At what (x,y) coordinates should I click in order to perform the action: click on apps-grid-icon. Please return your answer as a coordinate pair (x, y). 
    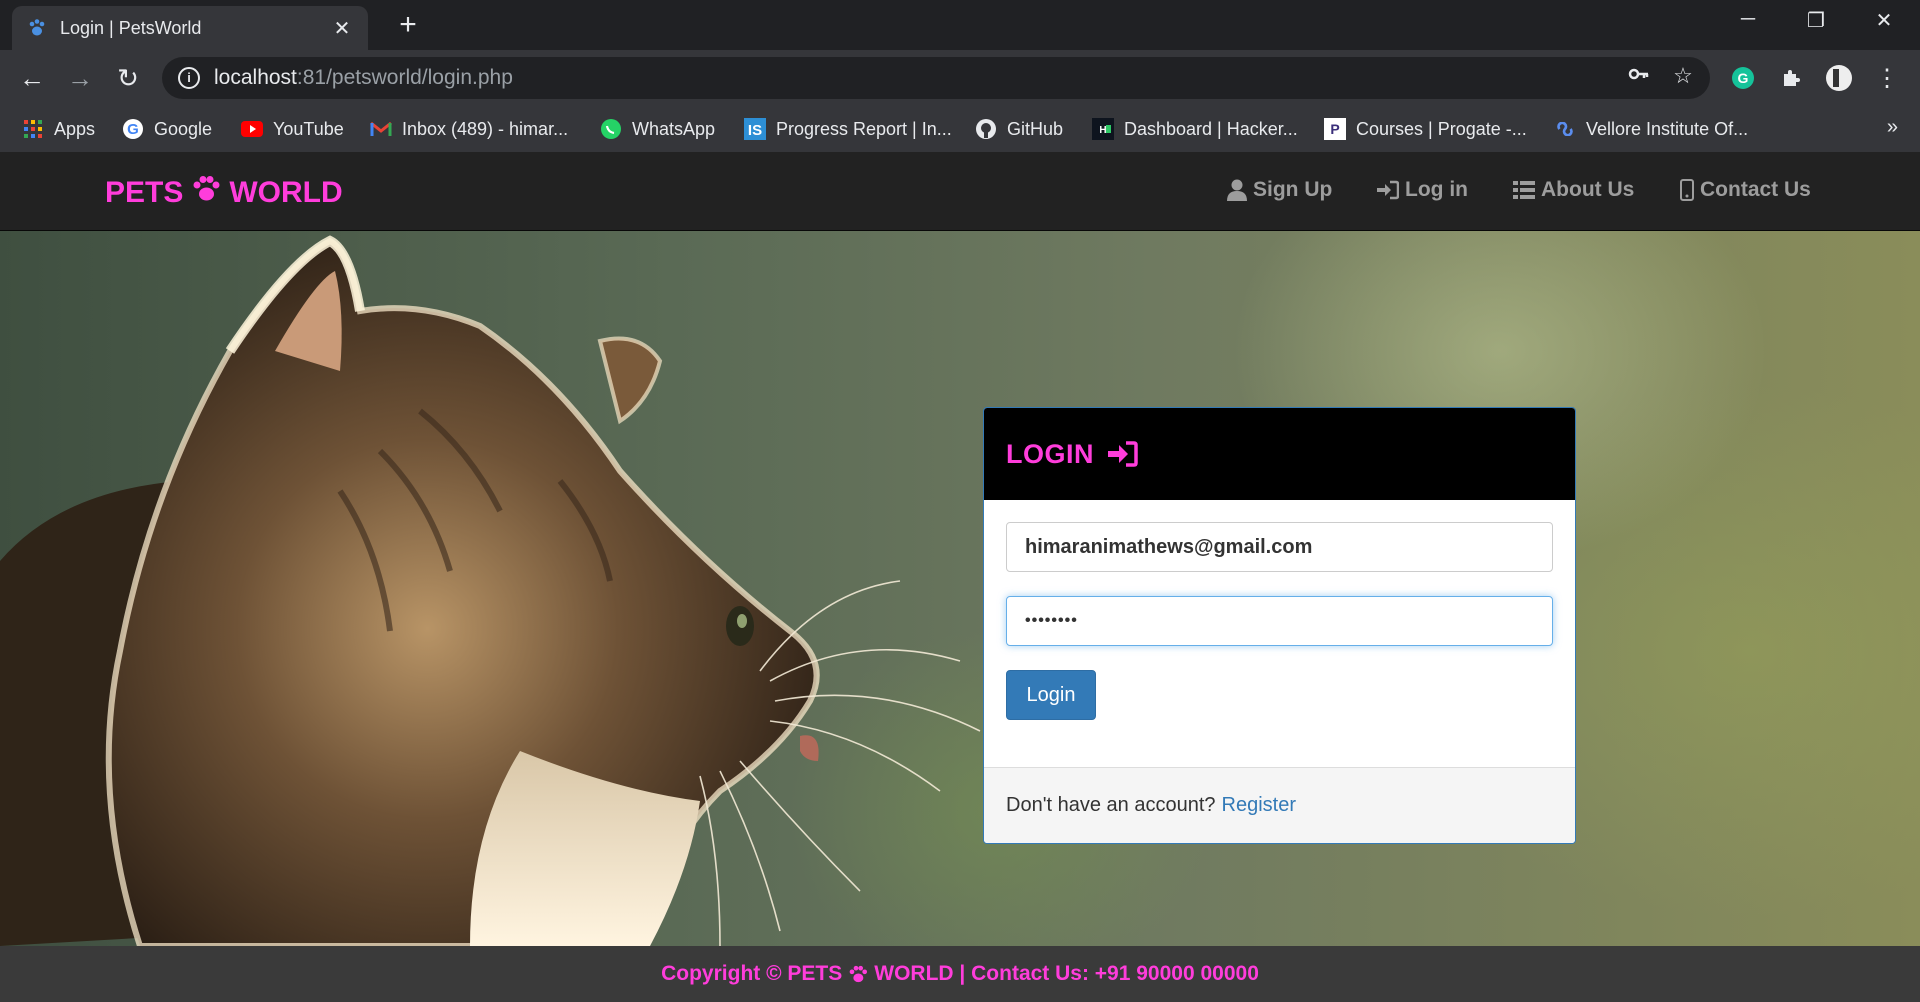
    Looking at the image, I should click on (33, 129).